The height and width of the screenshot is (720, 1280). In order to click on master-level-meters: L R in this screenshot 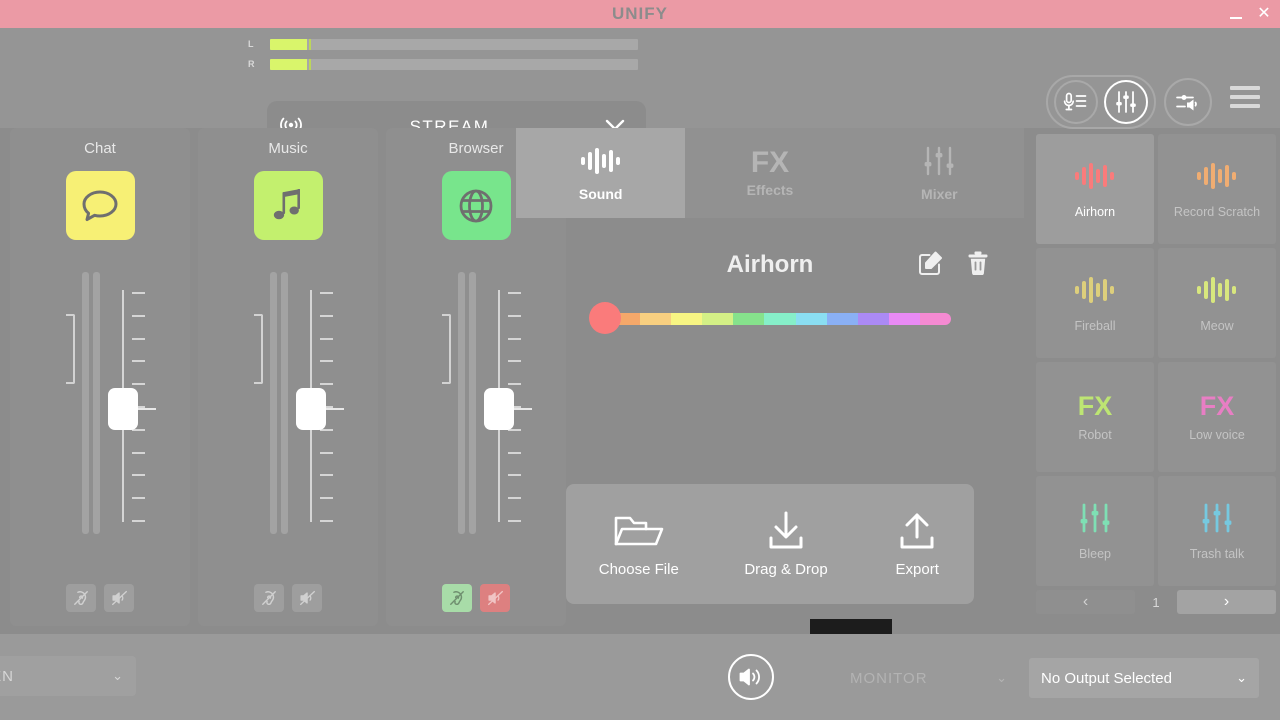, I will do `click(443, 56)`.